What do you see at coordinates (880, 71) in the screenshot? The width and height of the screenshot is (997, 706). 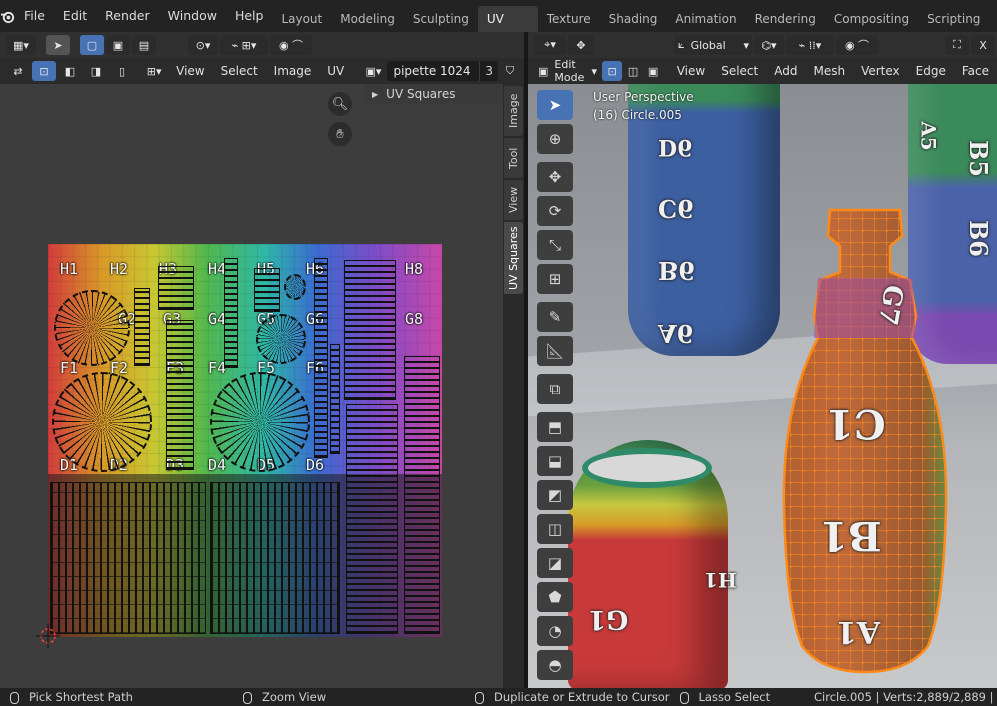 I see `viewport-menu-vertex: Vertex` at bounding box center [880, 71].